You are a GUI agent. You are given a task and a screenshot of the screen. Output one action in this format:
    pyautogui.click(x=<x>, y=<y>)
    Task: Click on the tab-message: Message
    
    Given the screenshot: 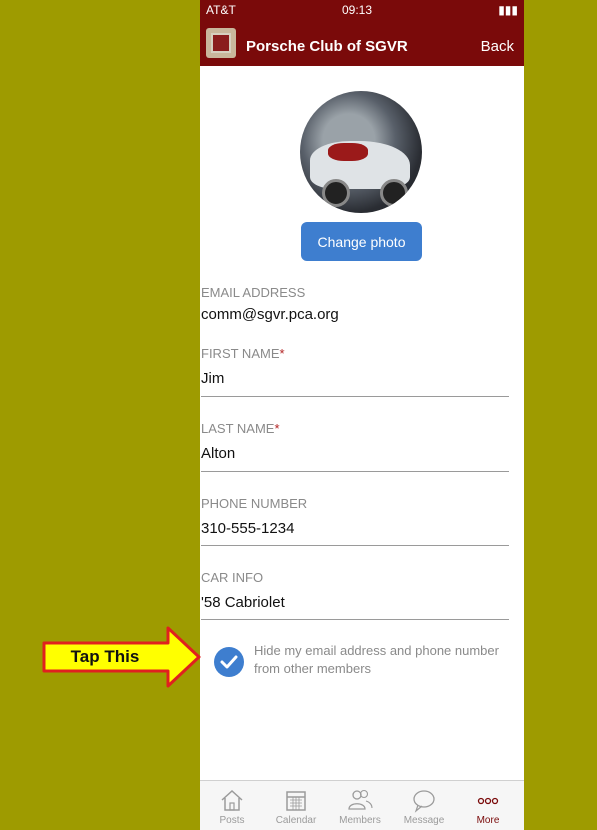 What is the action you would take?
    pyautogui.click(x=424, y=805)
    